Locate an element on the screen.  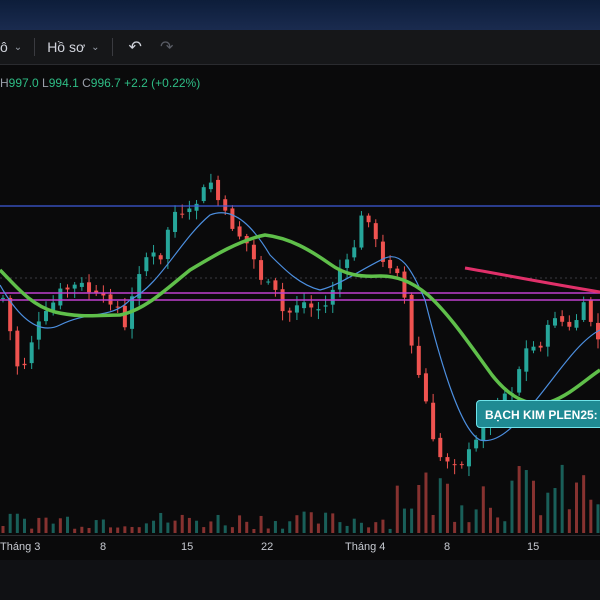
time-axis is located at coordinates (300, 548).